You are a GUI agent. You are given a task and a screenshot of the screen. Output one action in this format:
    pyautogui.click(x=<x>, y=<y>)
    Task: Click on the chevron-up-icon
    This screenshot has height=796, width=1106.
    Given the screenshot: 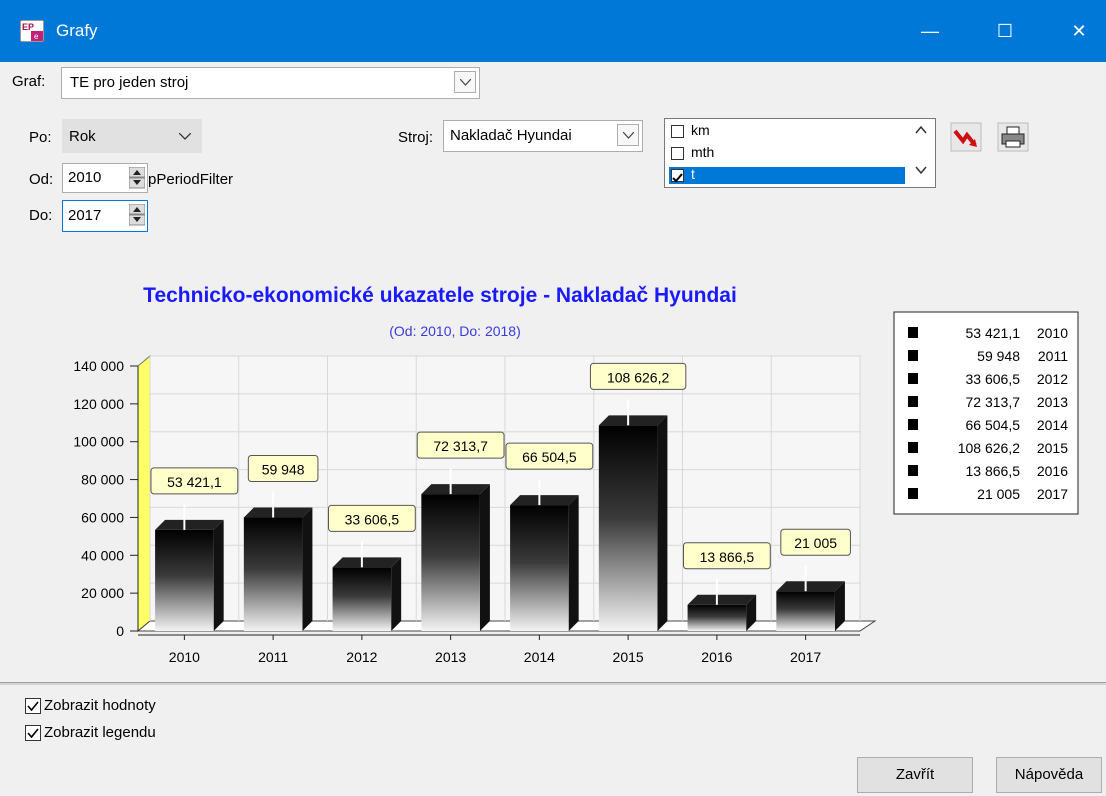 What is the action you would take?
    pyautogui.click(x=921, y=129)
    